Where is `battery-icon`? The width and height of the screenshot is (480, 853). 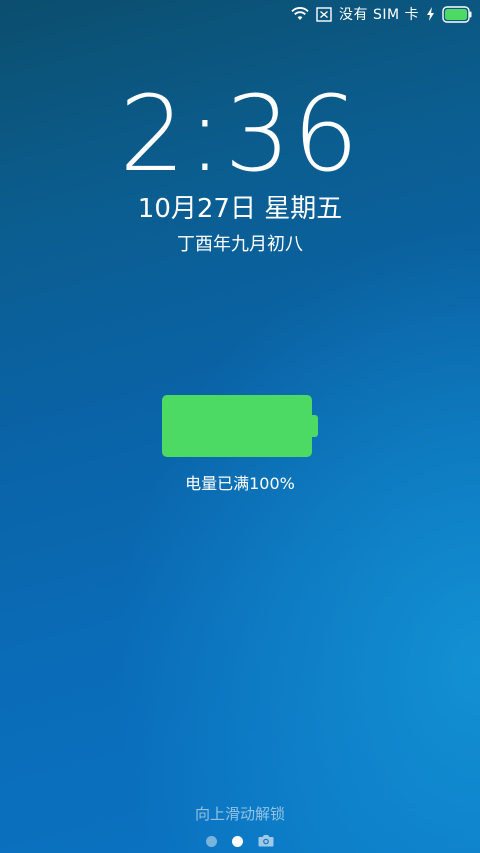
battery-icon is located at coordinates (457, 14).